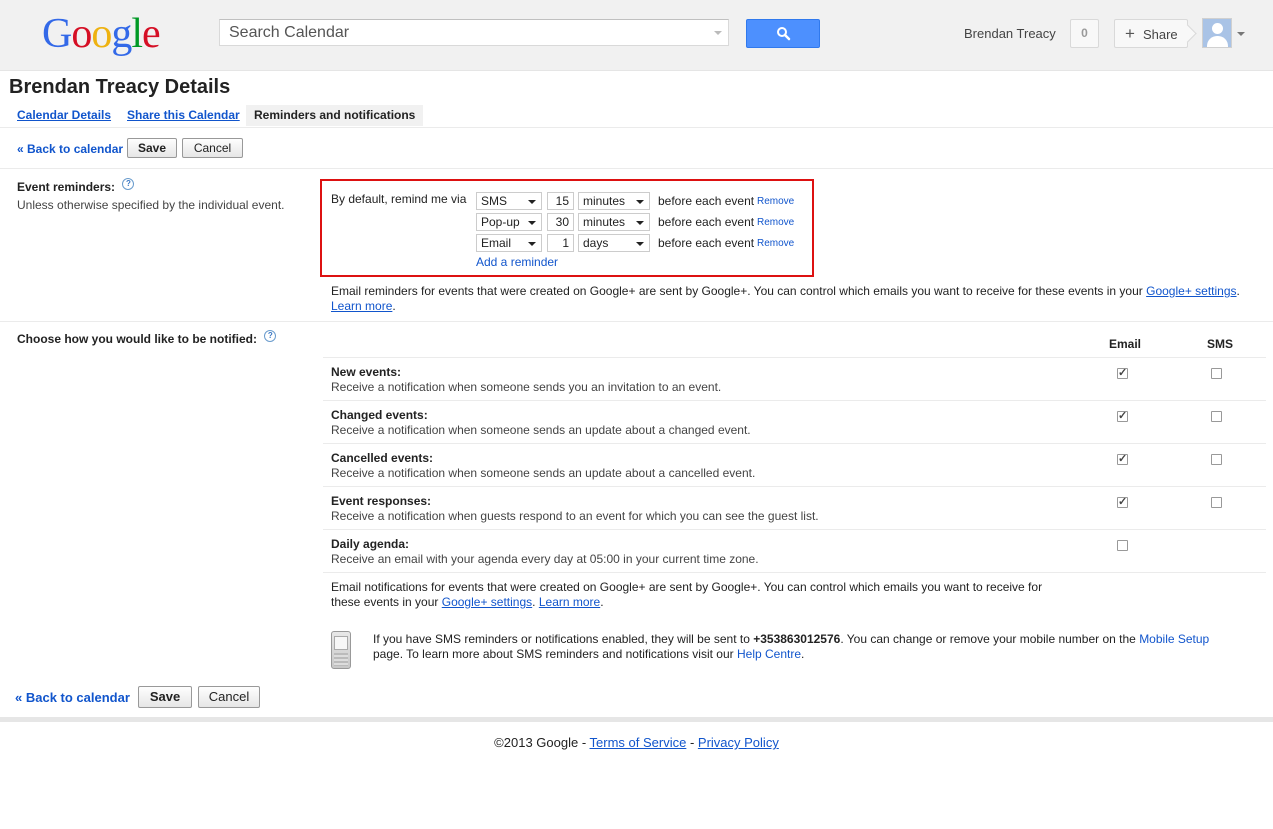 This screenshot has width=1273, height=829. Describe the element at coordinates (399, 199) in the screenshot. I see `reminder-intro: By default, remind me via` at that location.